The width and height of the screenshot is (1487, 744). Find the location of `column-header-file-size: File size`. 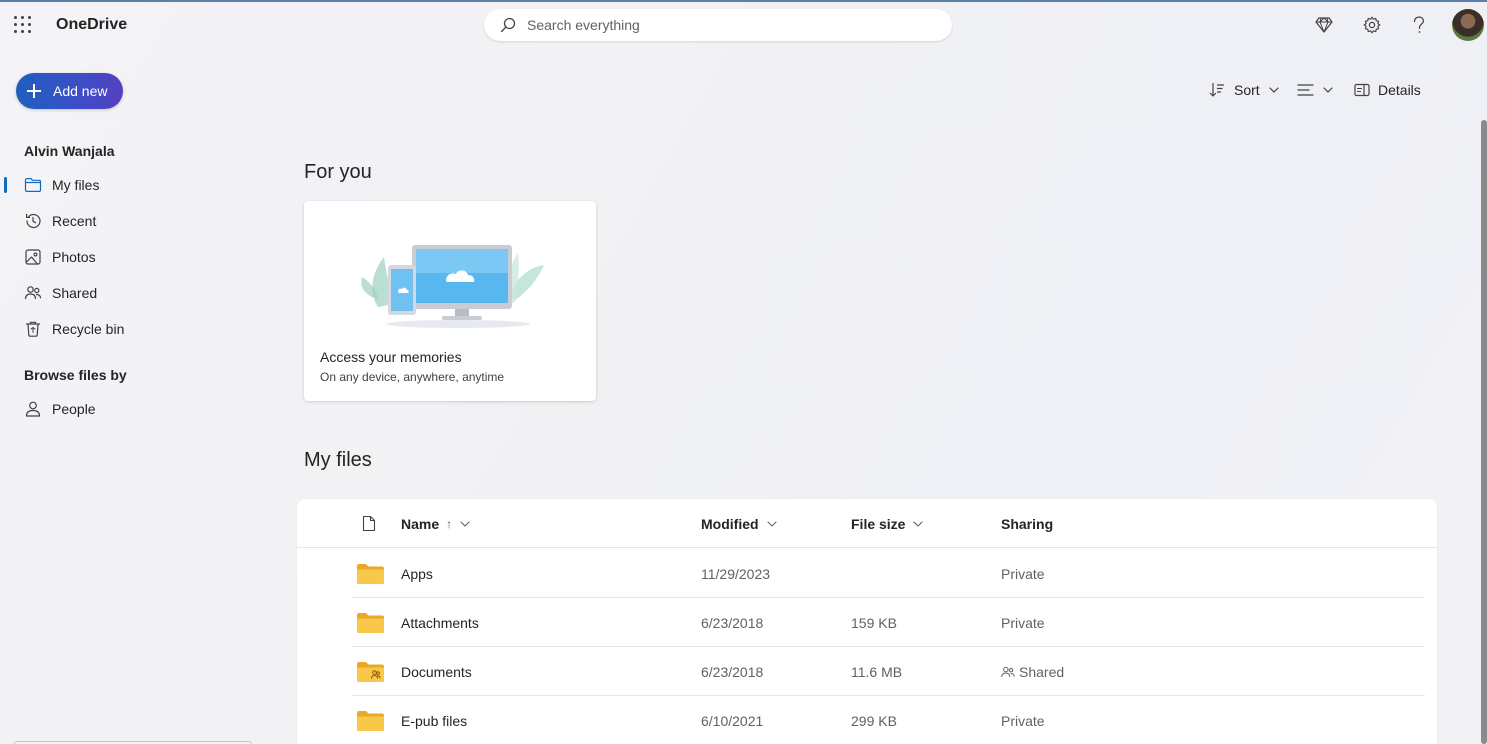

column-header-file-size: File size is located at coordinates (887, 524).